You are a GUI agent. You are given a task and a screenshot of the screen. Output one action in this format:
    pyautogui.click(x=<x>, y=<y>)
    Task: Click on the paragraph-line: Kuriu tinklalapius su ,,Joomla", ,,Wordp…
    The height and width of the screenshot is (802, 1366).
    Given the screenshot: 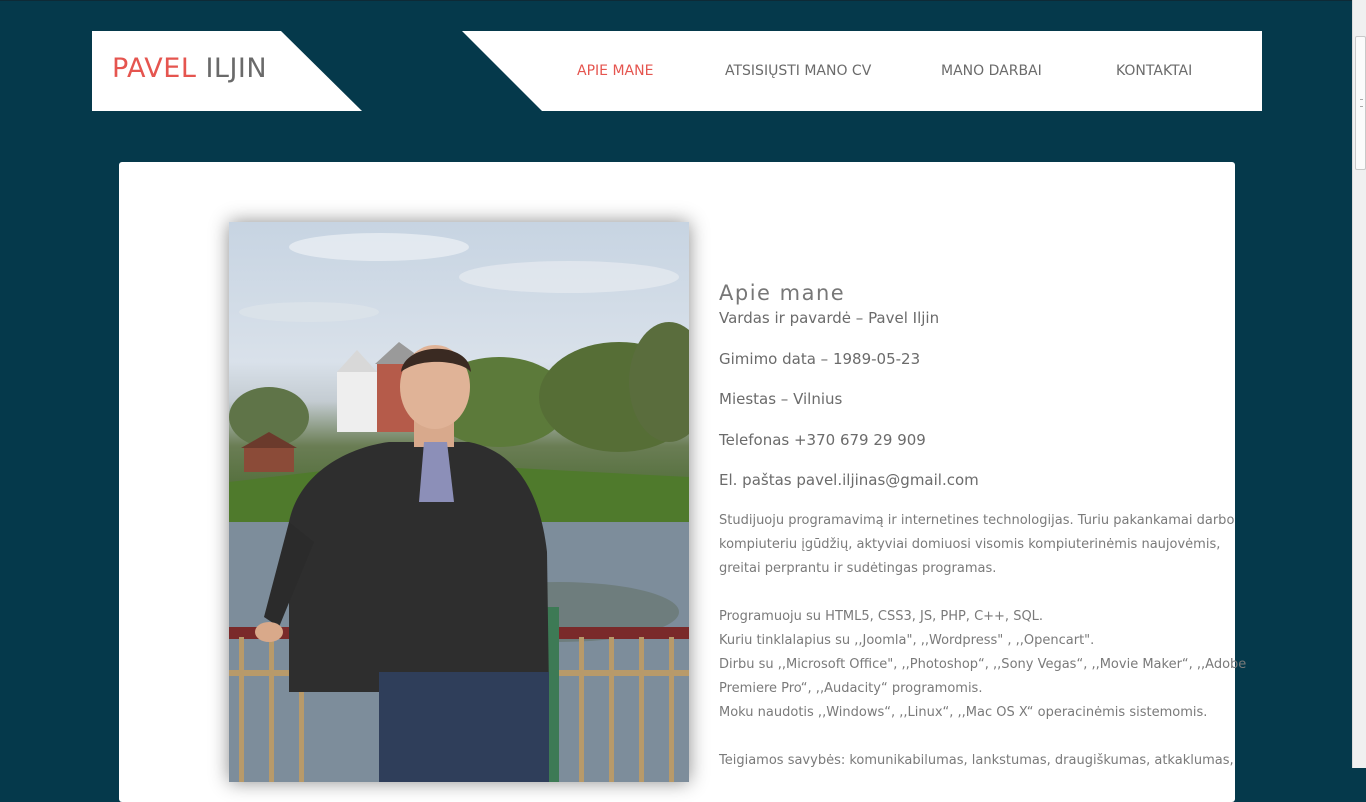 What is the action you would take?
    pyautogui.click(x=907, y=640)
    